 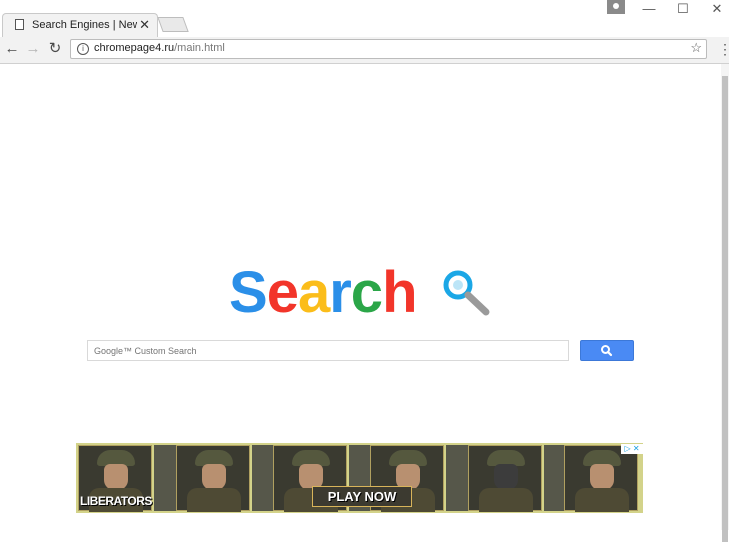 What do you see at coordinates (364, 18) in the screenshot?
I see `title-bar: Search Engines | News sc ✕ — ☐ ✕` at bounding box center [364, 18].